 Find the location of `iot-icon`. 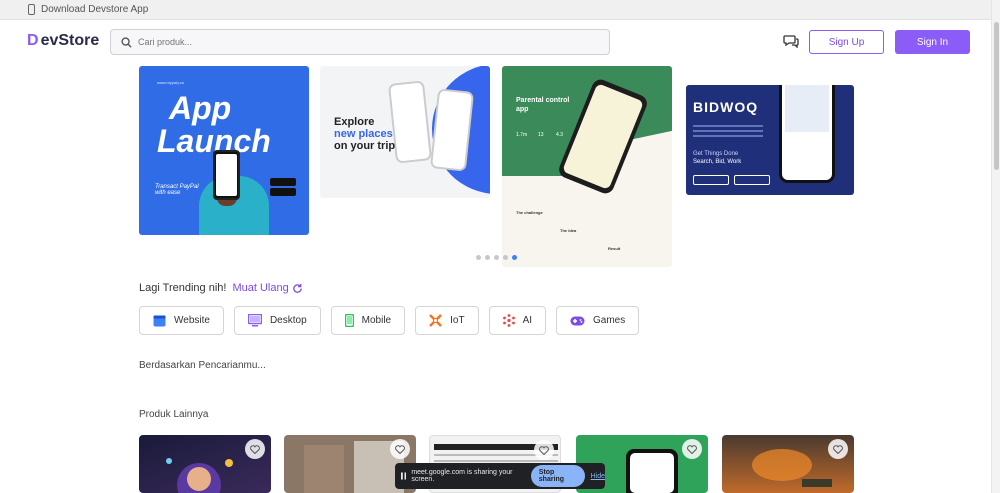

iot-icon is located at coordinates (435, 320).